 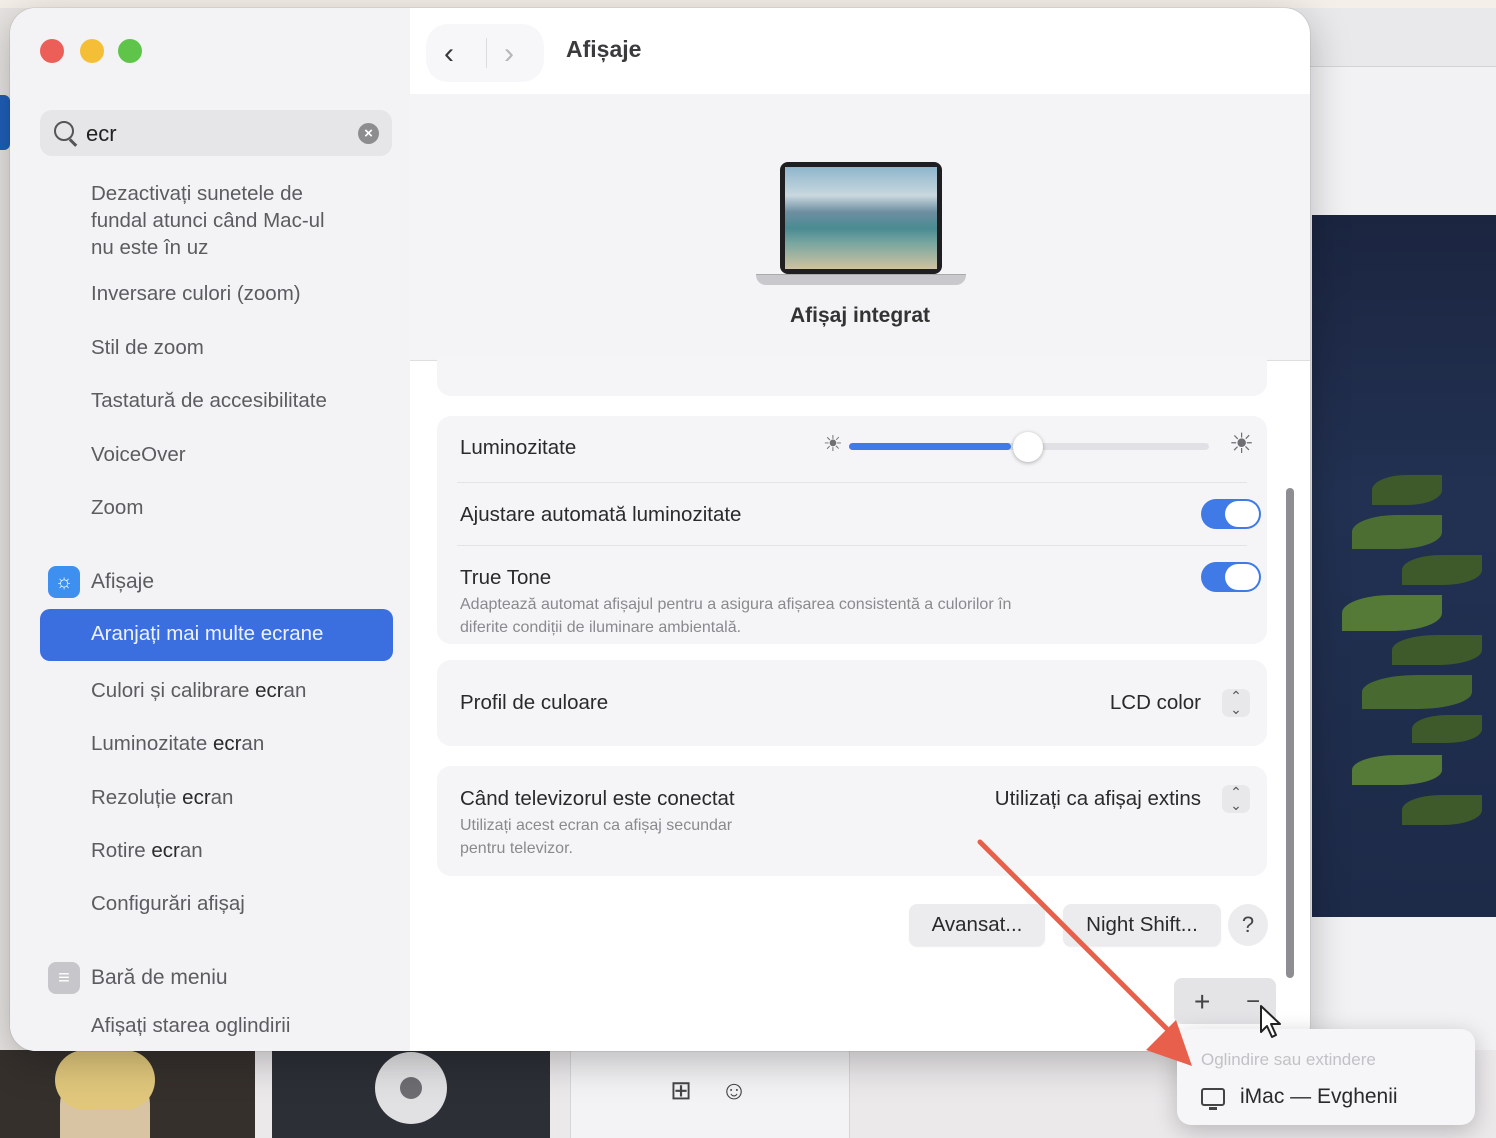 I want to click on background-window-toolbar, so click(x=1393, y=37).